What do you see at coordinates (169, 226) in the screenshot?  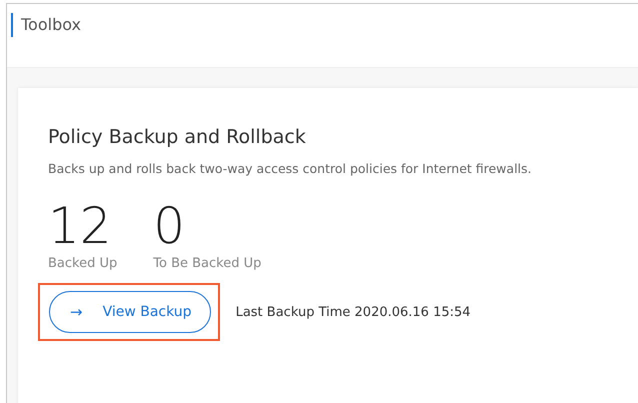 I see `stat-value: 0` at bounding box center [169, 226].